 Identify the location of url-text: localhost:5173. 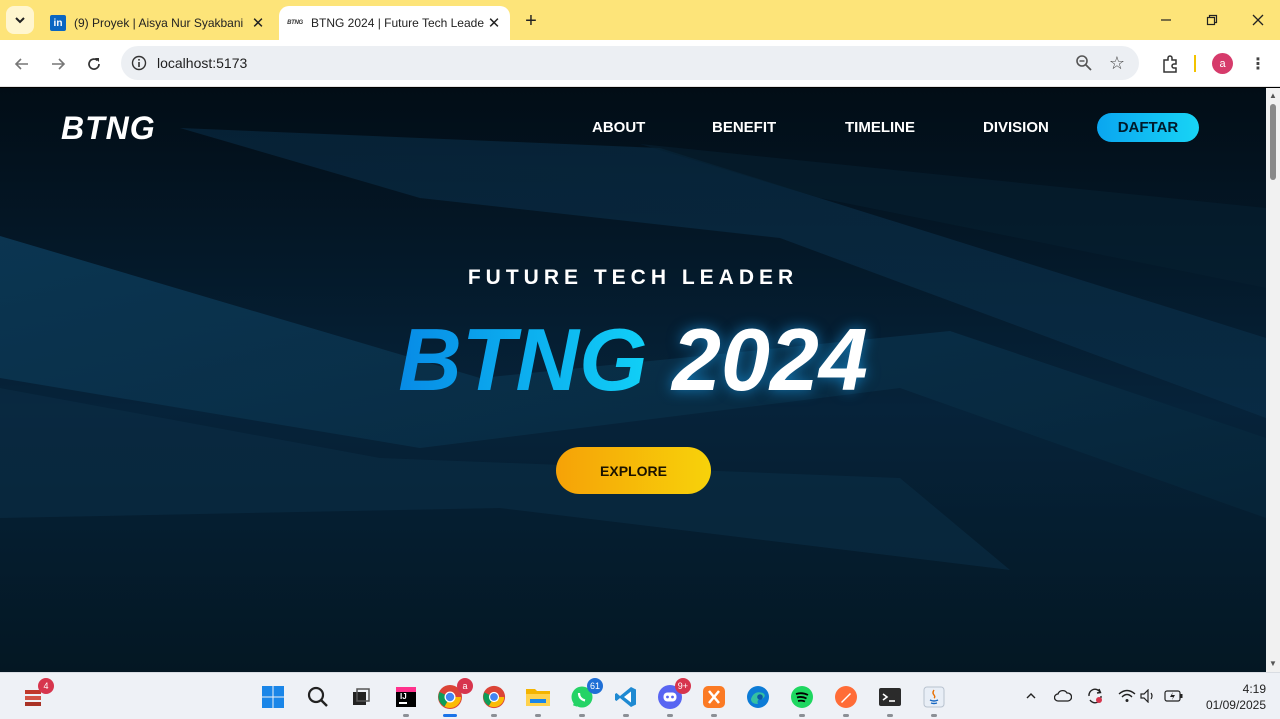
(202, 63).